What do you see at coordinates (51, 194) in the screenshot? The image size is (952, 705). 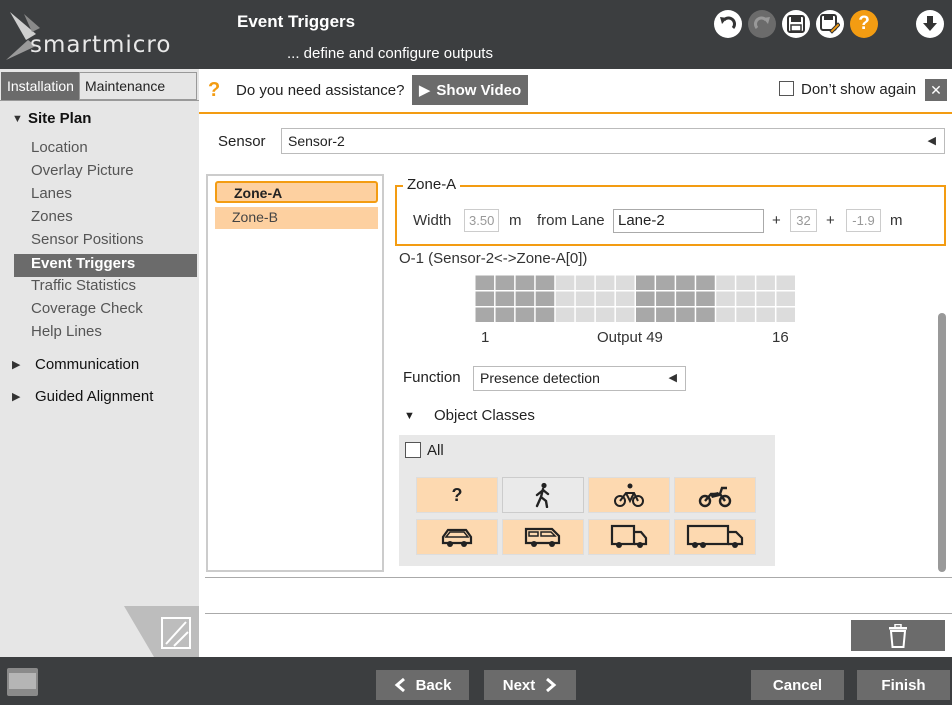 I see `nav-item-lanes: Lanes` at bounding box center [51, 194].